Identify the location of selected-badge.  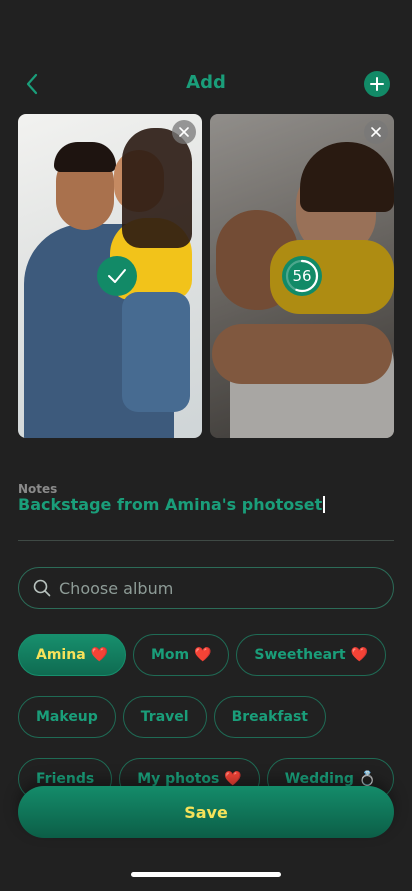
(117, 276).